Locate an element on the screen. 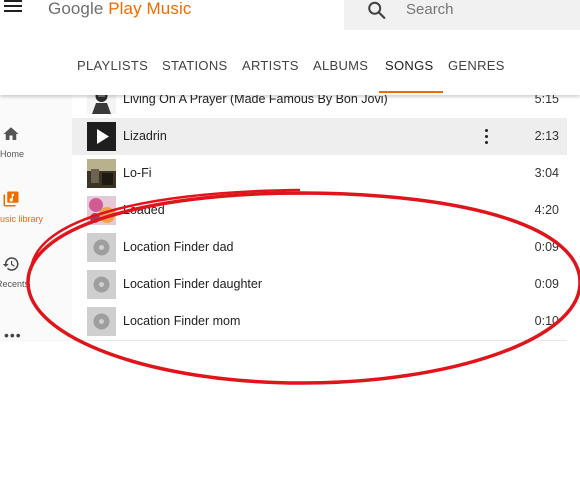  side-nav: Home usic library Recents ••• is located at coordinates (36, 218).